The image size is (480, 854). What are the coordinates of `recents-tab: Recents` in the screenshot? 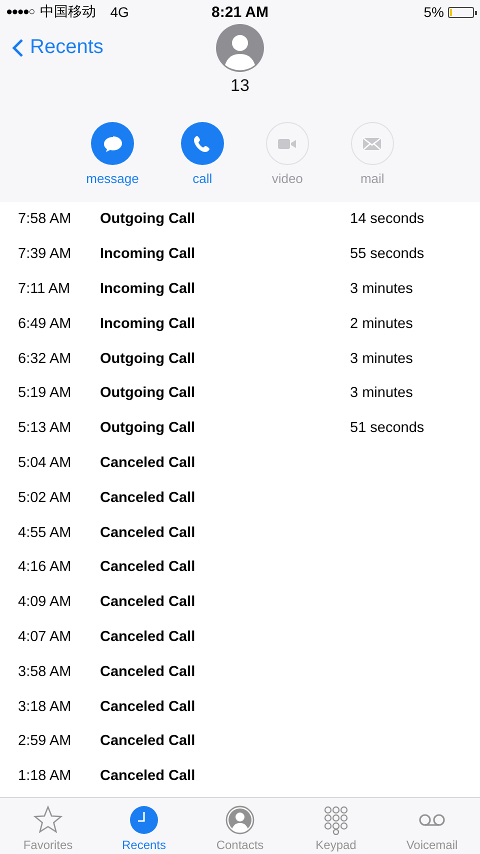 It's located at (144, 826).